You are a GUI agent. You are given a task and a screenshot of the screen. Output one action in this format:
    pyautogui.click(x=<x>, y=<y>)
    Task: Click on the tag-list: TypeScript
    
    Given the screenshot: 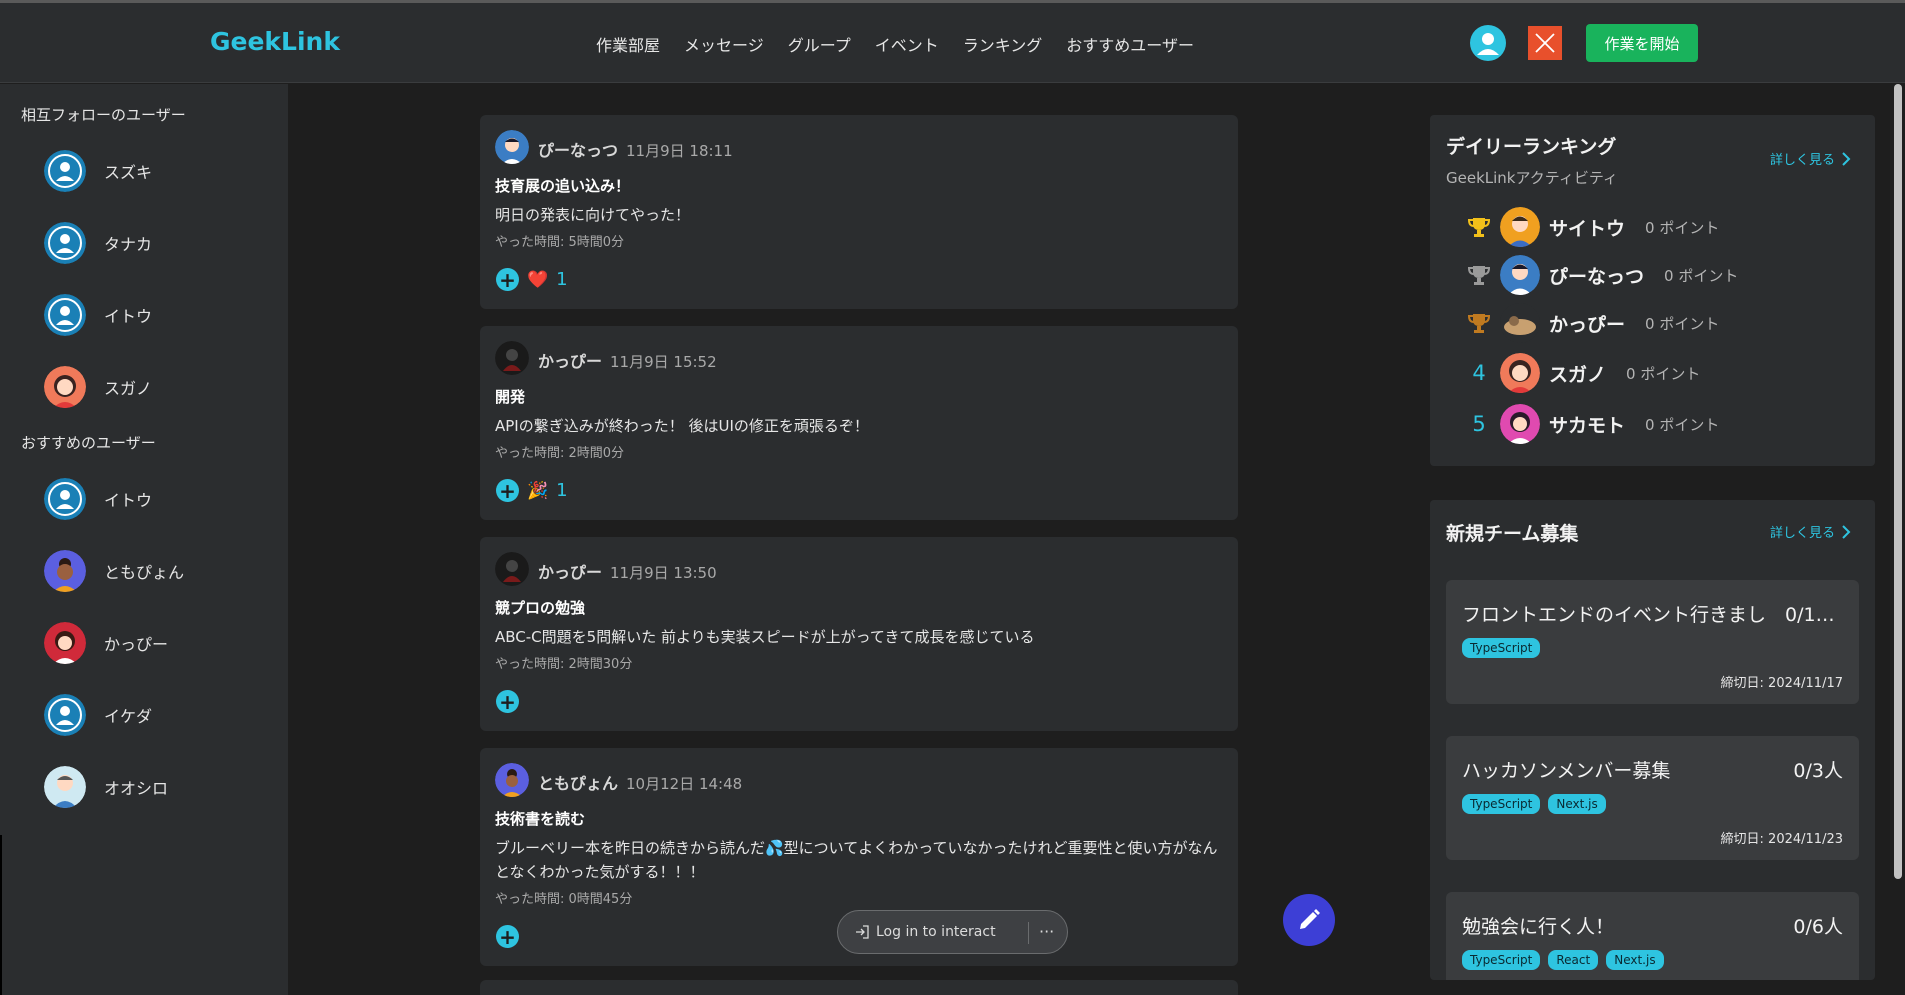 What is the action you would take?
    pyautogui.click(x=1501, y=648)
    